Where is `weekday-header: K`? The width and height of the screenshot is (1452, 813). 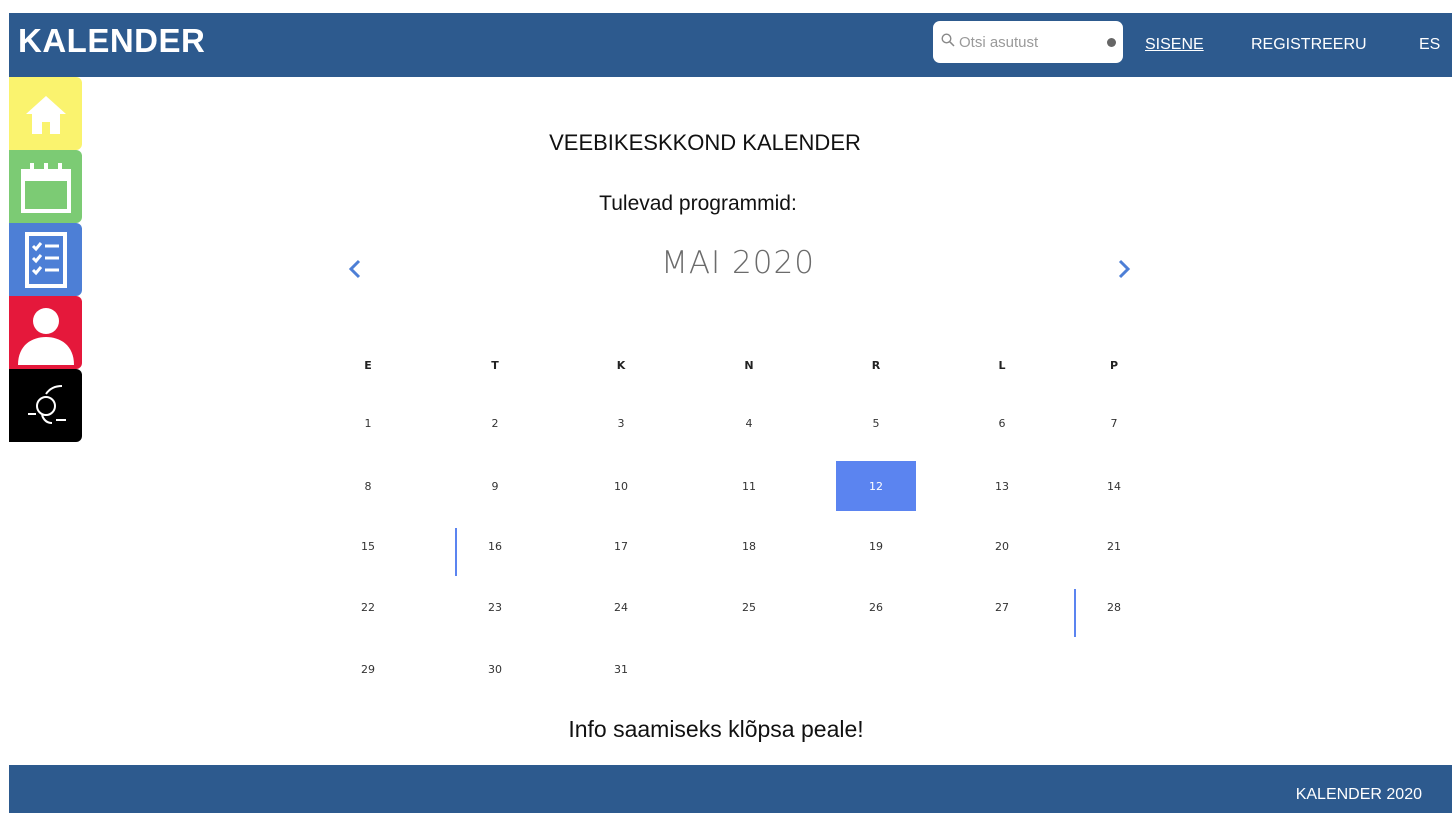 weekday-header: K is located at coordinates (621, 365).